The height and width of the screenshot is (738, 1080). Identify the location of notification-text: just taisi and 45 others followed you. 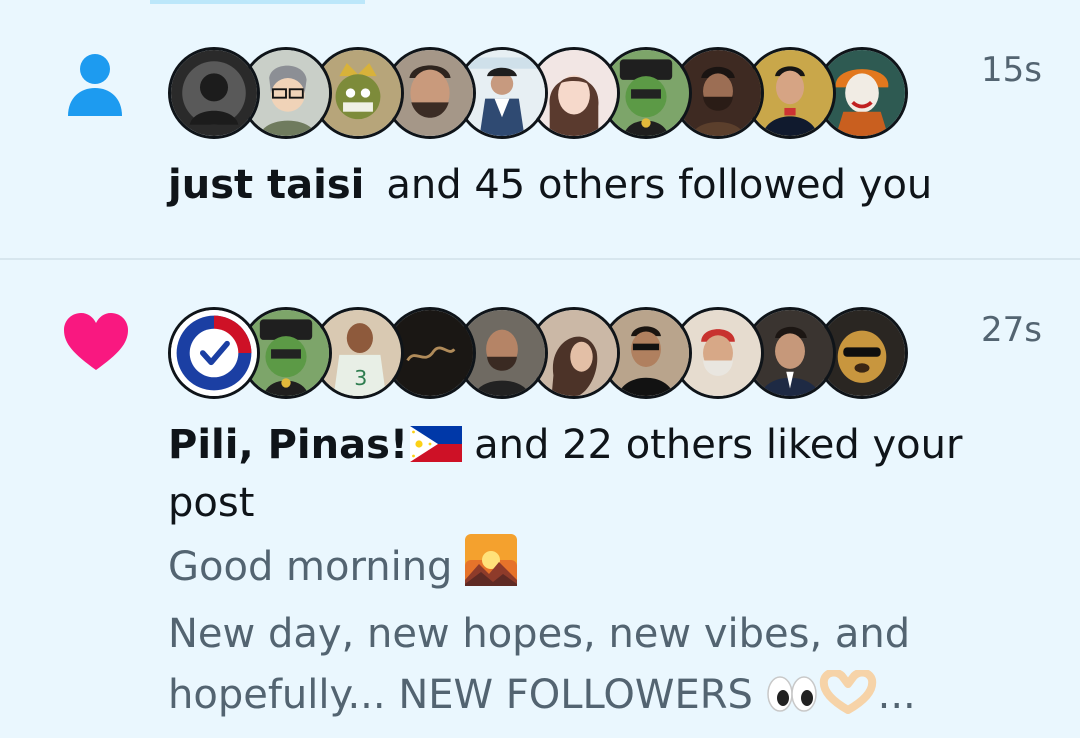
(569, 185).